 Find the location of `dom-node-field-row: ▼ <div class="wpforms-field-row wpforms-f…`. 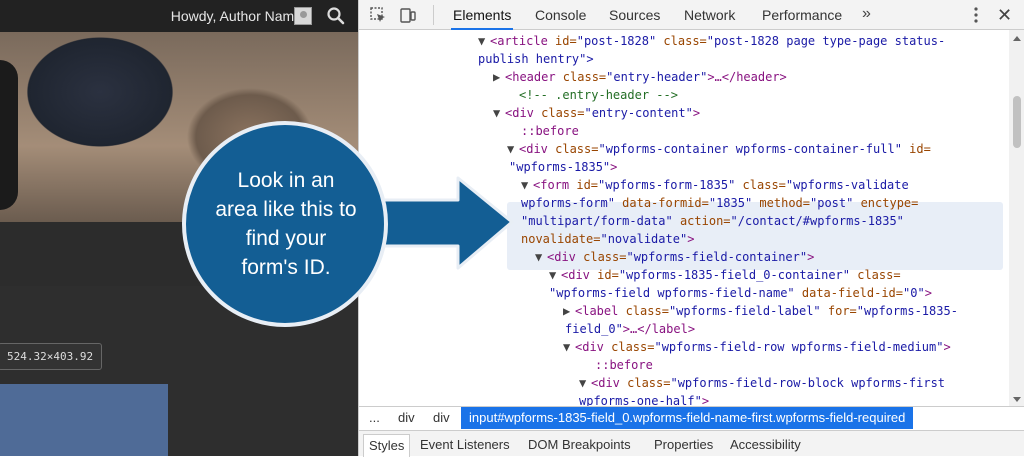

dom-node-field-row: ▼ <div class="wpforms-field-row wpforms-f… is located at coordinates (757, 347).